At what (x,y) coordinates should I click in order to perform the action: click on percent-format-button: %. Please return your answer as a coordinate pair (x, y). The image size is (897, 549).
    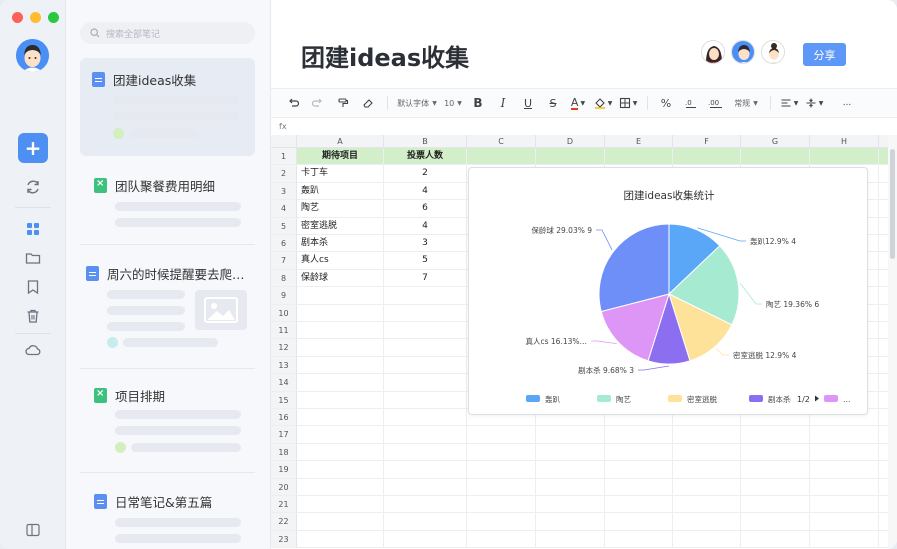
    Looking at the image, I should click on (666, 103).